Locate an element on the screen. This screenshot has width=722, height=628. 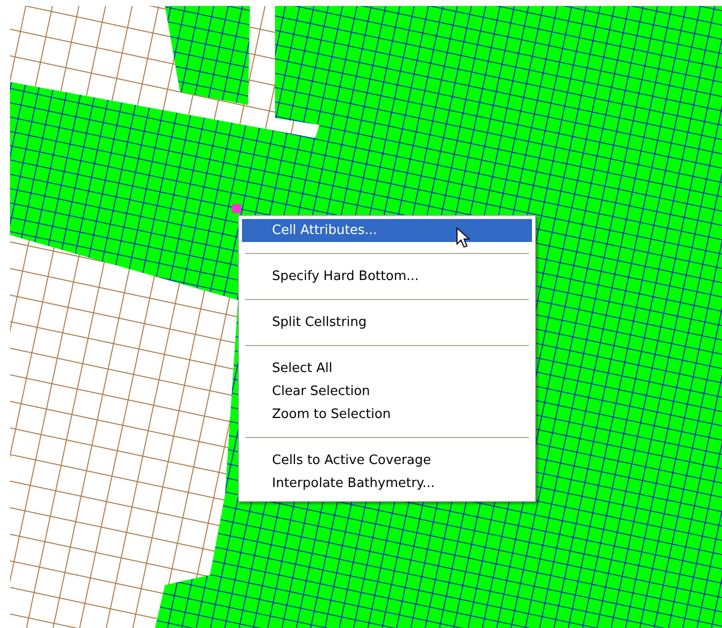
menu-item: Cells to Active Coverage is located at coordinates (387, 460).